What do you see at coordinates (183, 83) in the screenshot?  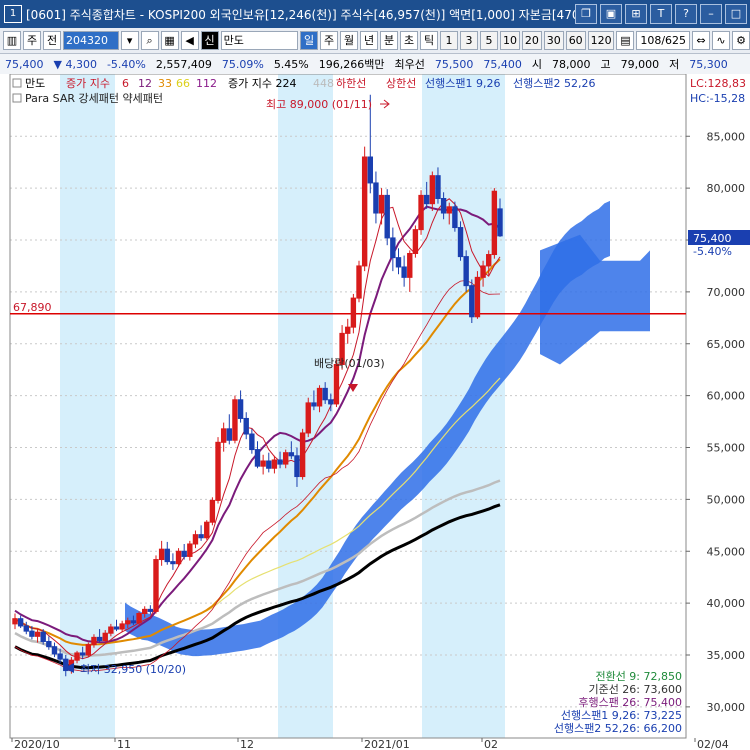 I see `legend-ma-66: 66` at bounding box center [183, 83].